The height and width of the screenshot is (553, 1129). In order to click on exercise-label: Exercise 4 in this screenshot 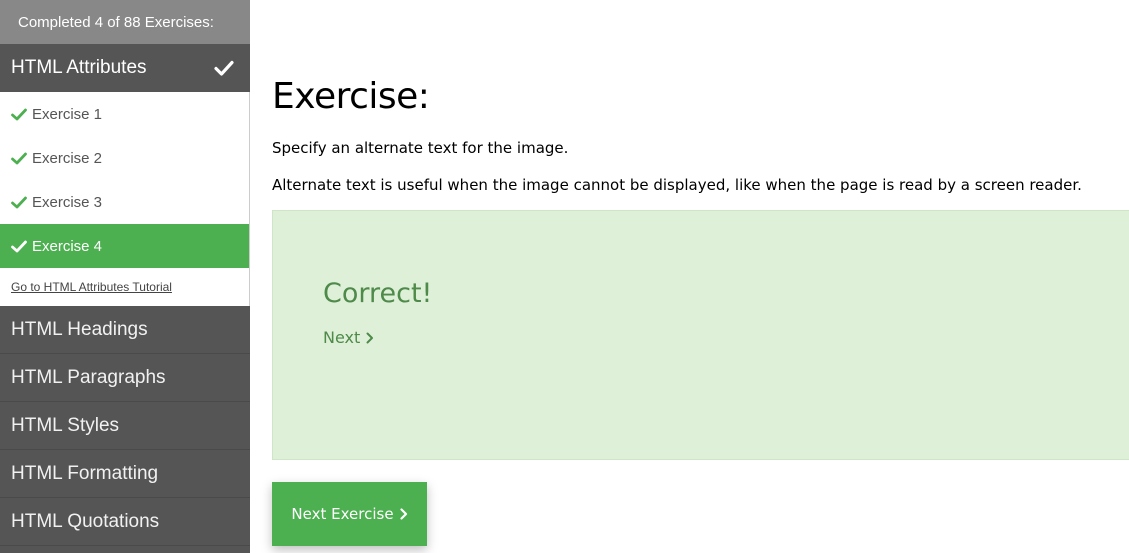, I will do `click(67, 246)`.